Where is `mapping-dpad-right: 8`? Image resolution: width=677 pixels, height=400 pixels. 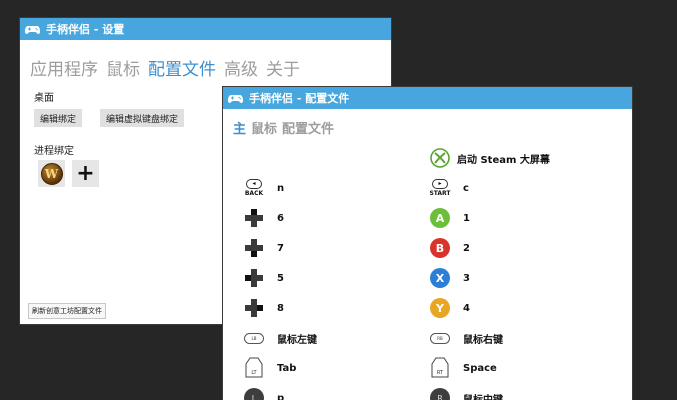
mapping-dpad-right: 8 is located at coordinates (263, 308).